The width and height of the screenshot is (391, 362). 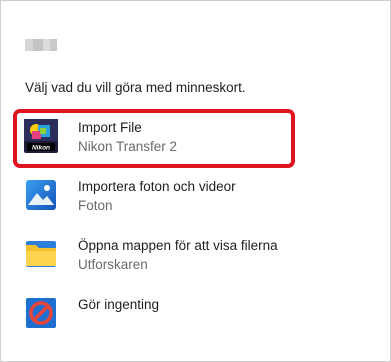 What do you see at coordinates (195, 317) in the screenshot?
I see `option-do-nothing: Gör ingenting` at bounding box center [195, 317].